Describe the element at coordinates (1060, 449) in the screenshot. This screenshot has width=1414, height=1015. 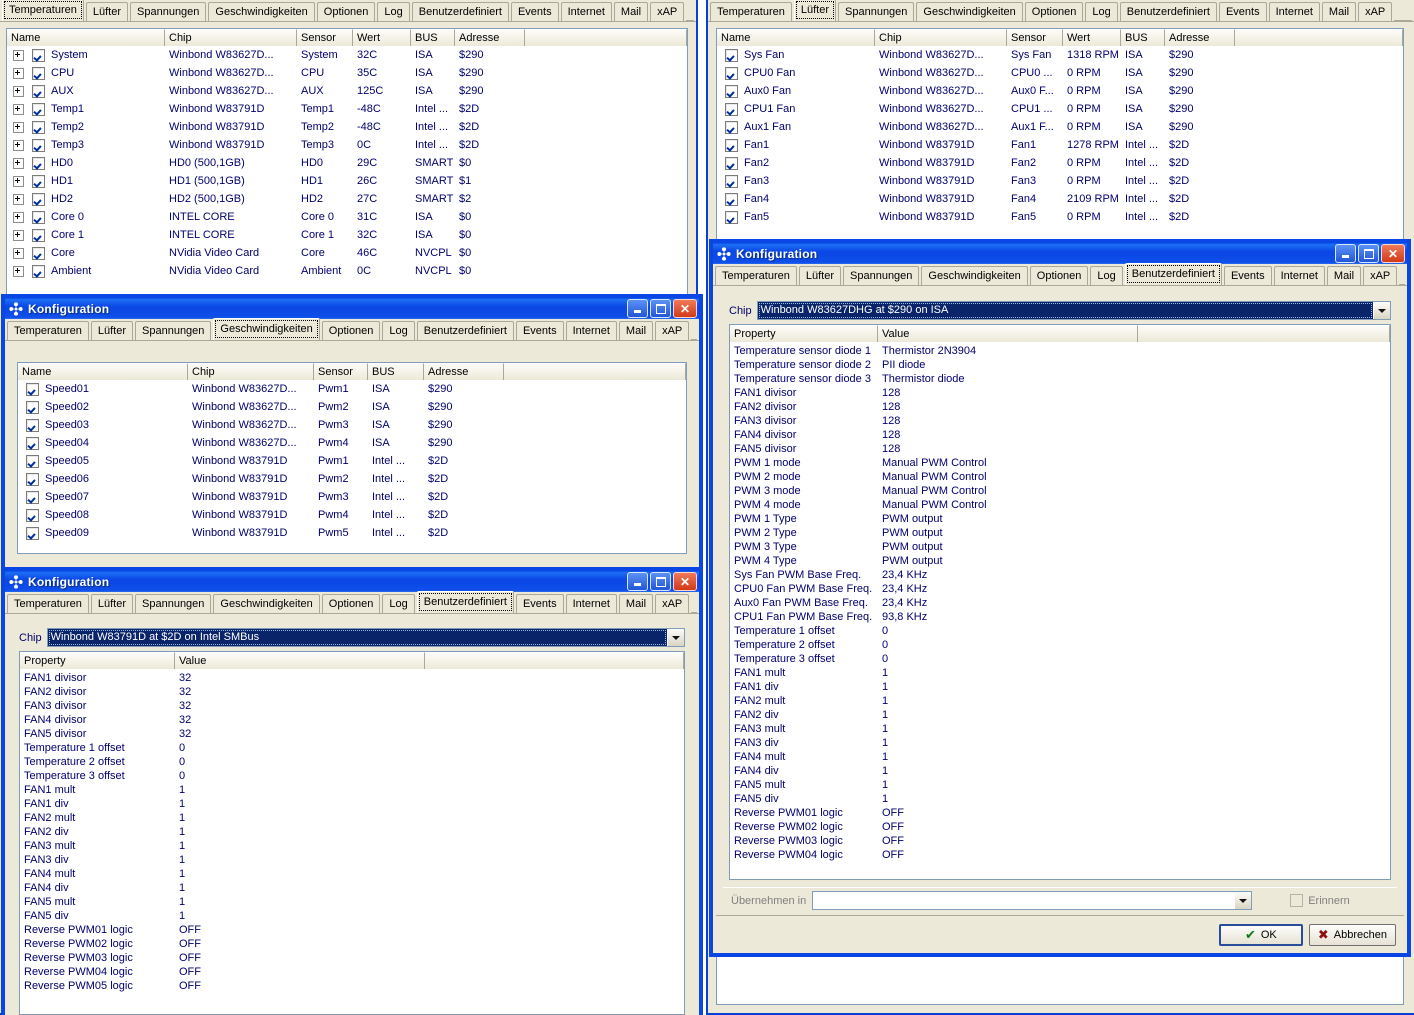
I see `property-row: FAN5 divisor 128` at that location.